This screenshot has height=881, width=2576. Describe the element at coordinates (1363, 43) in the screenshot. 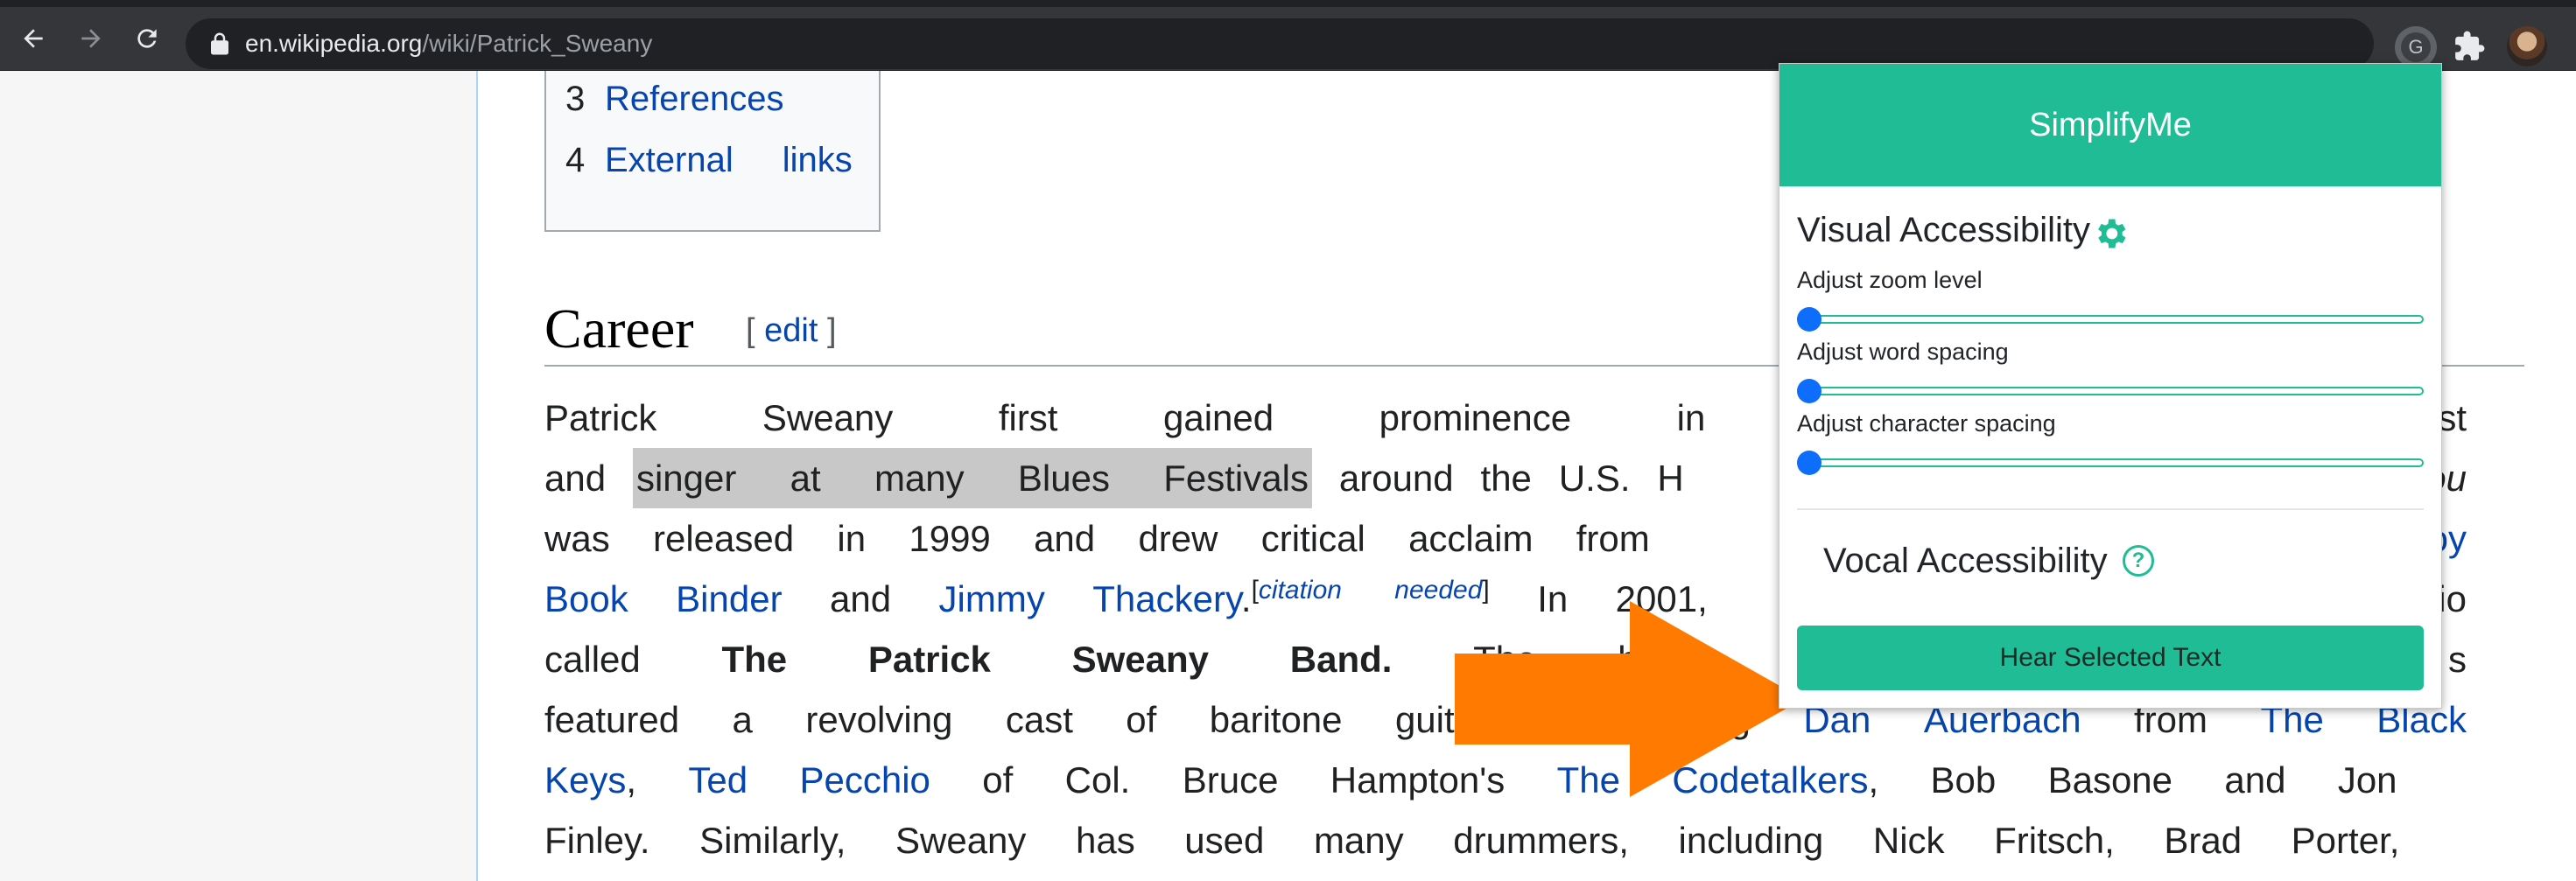

I see `address-bar: en.wikipedia.org/wiki/Patrick_Sweany` at that location.